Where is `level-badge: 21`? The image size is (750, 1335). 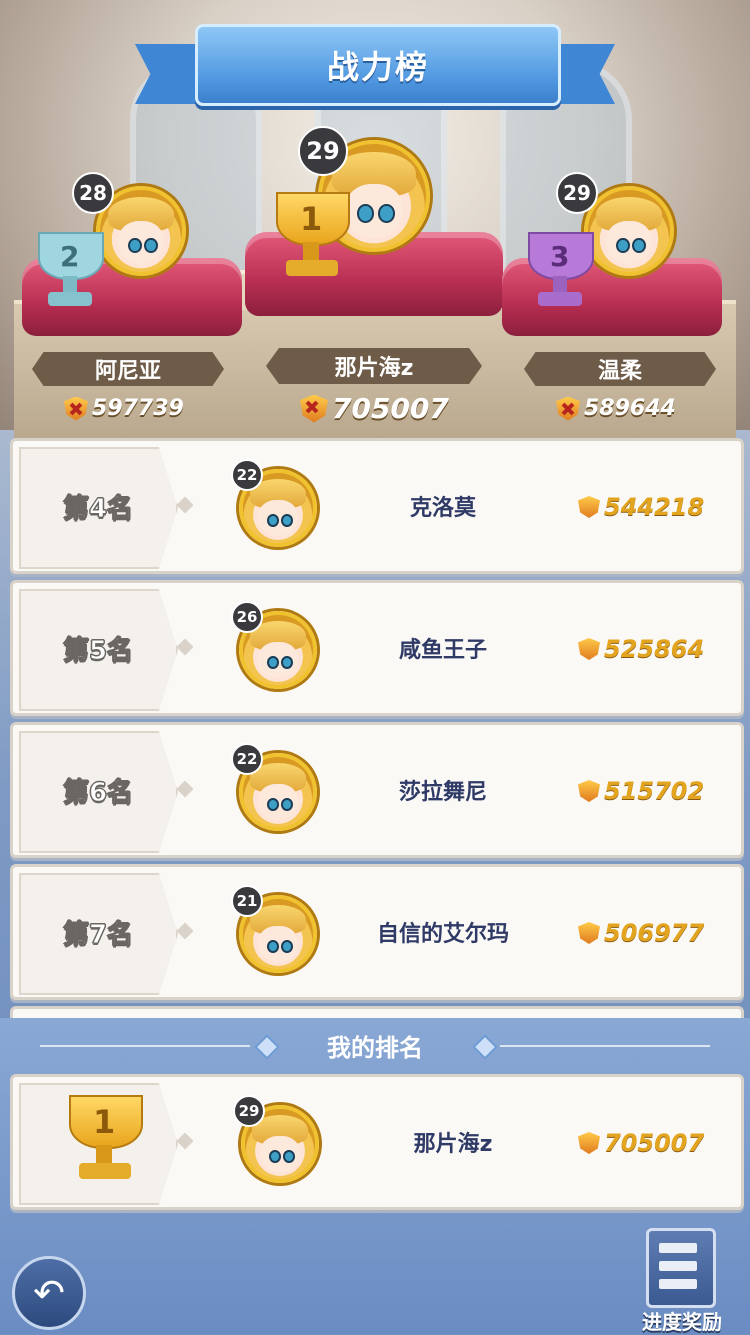 level-badge: 21 is located at coordinates (247, 901).